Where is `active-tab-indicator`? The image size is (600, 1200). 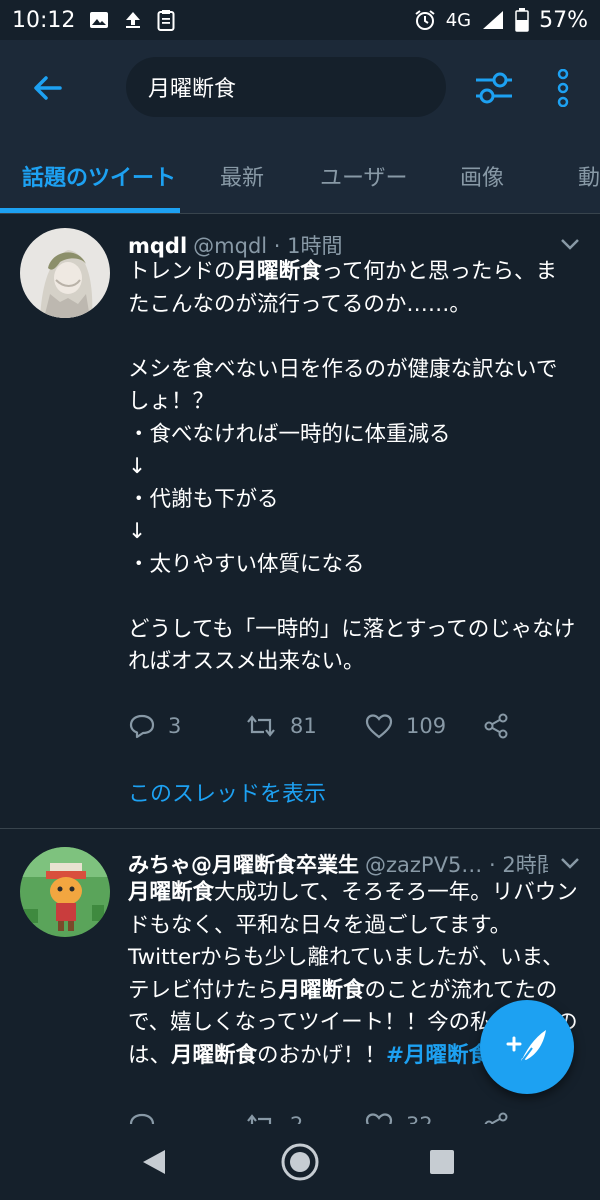
active-tab-indicator is located at coordinates (90, 210).